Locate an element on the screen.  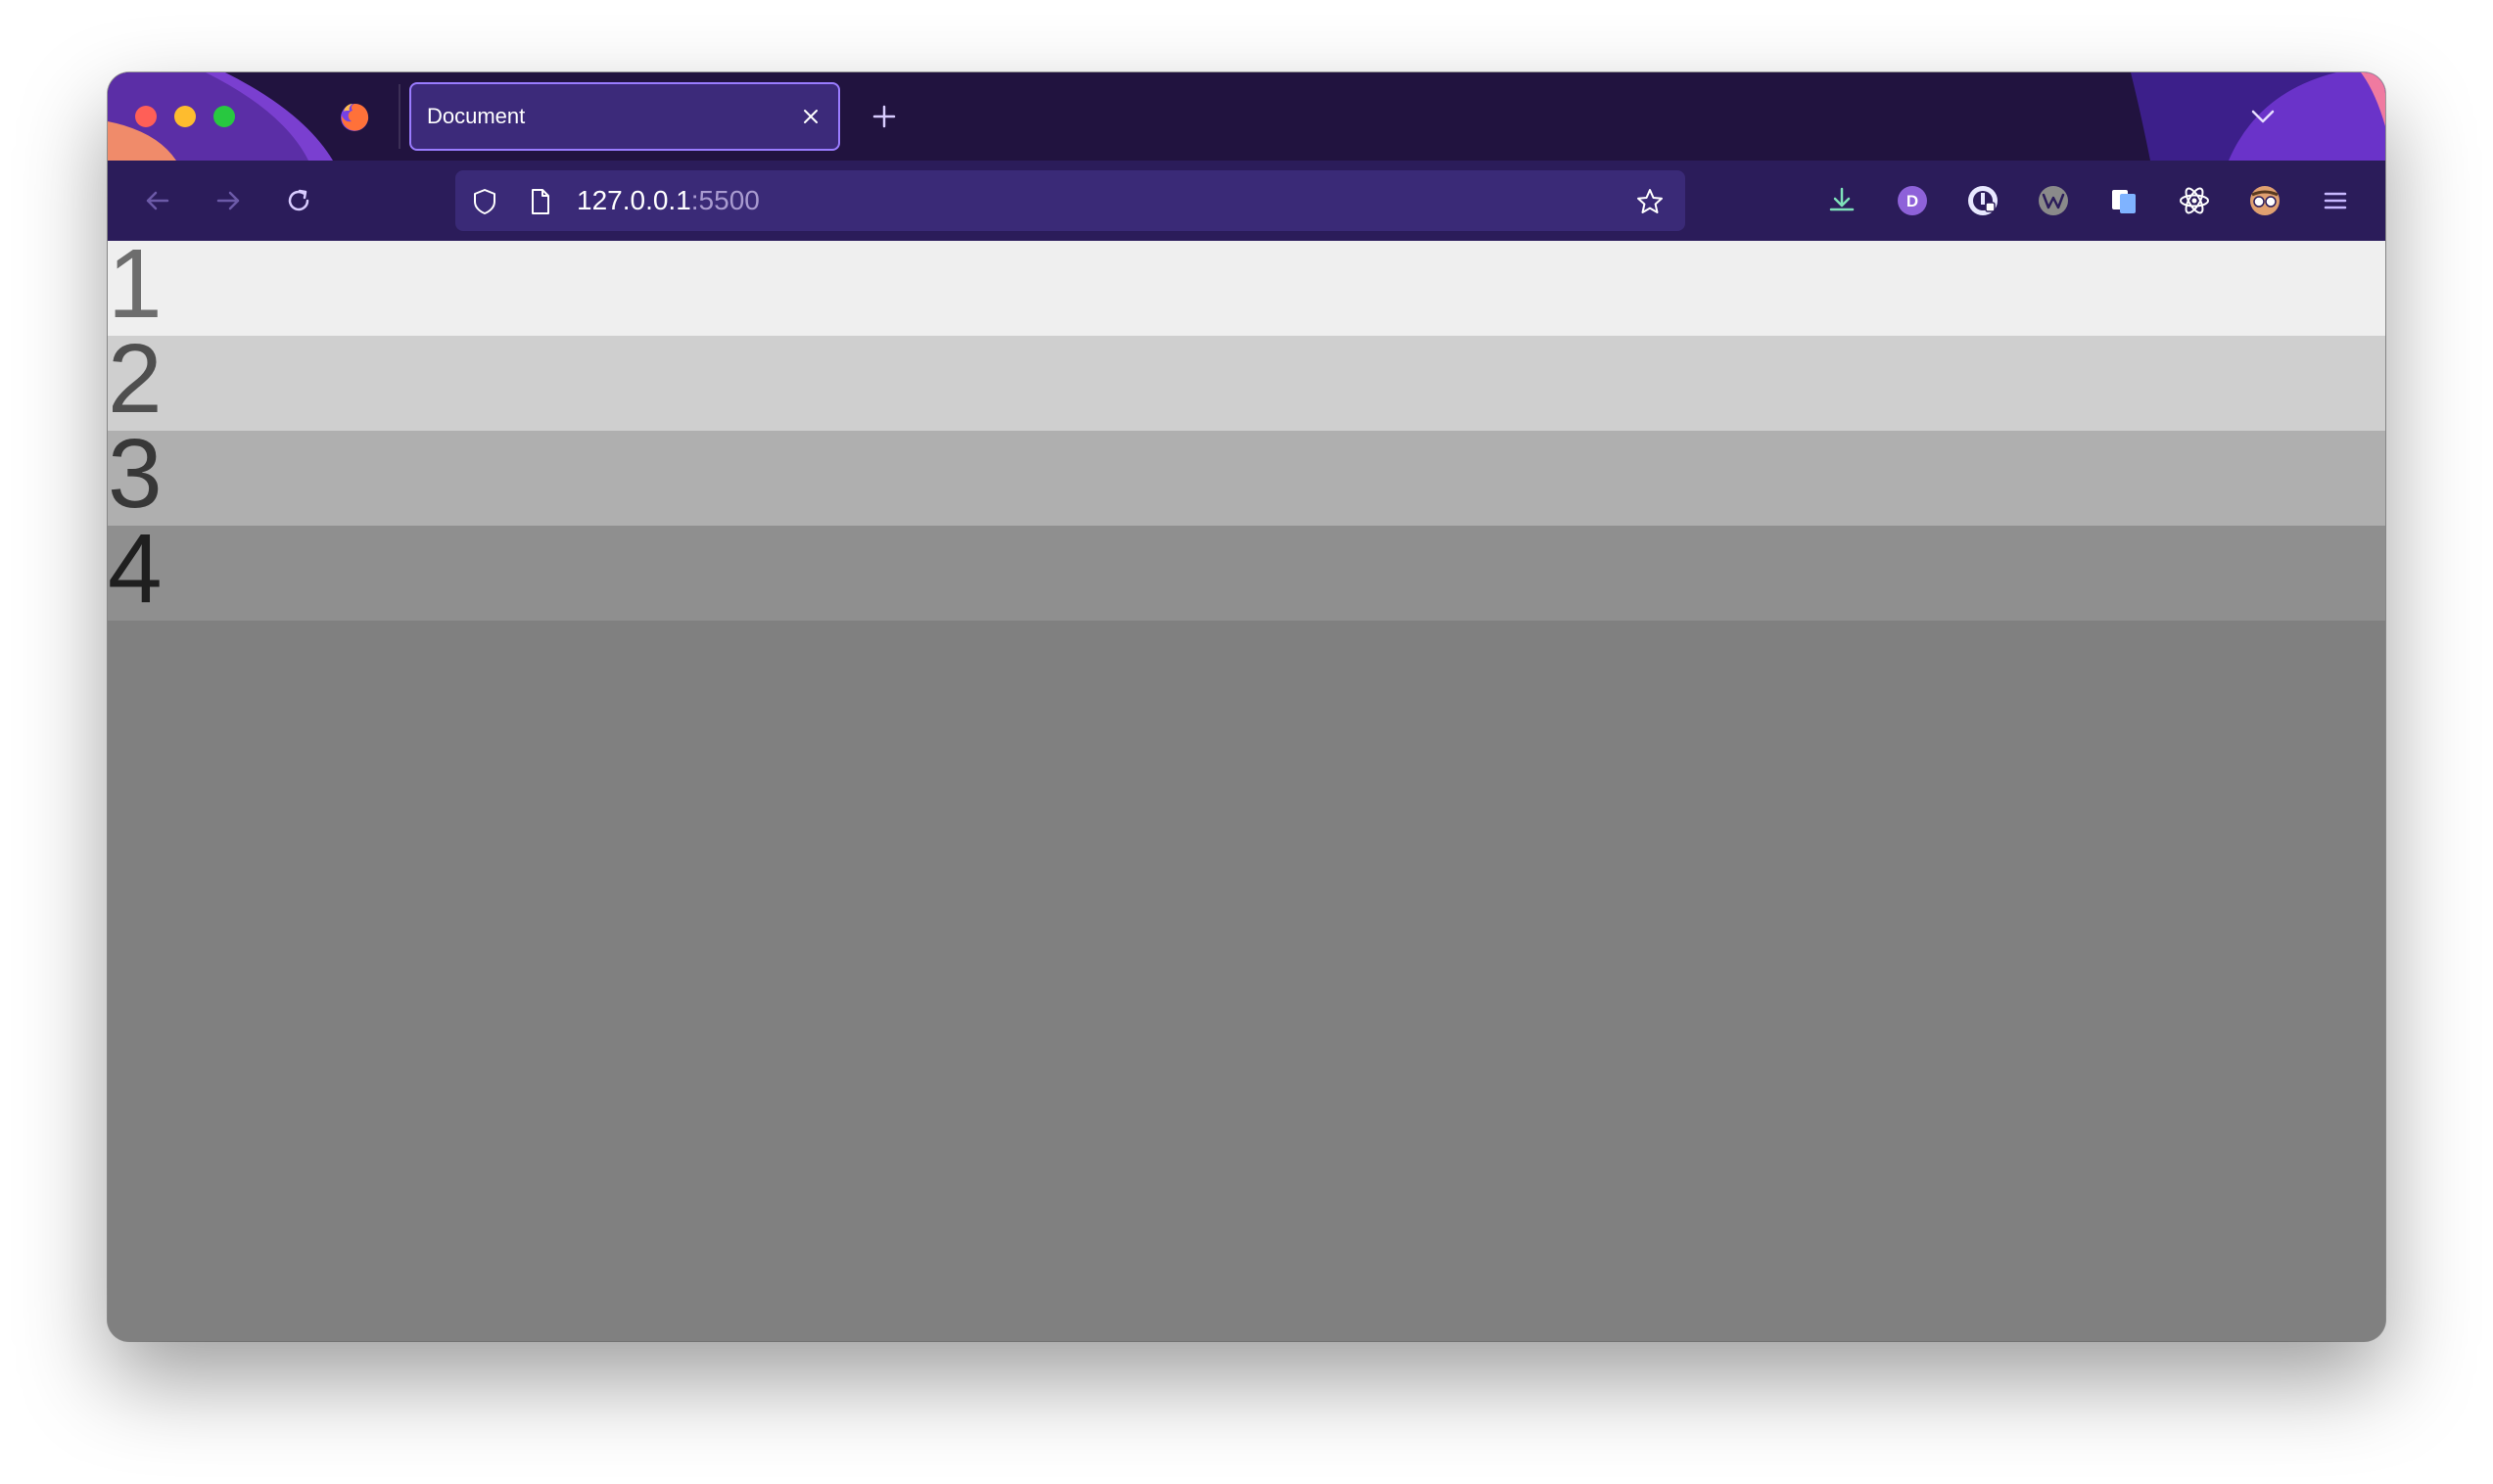
row-number: 4 is located at coordinates (135, 573).